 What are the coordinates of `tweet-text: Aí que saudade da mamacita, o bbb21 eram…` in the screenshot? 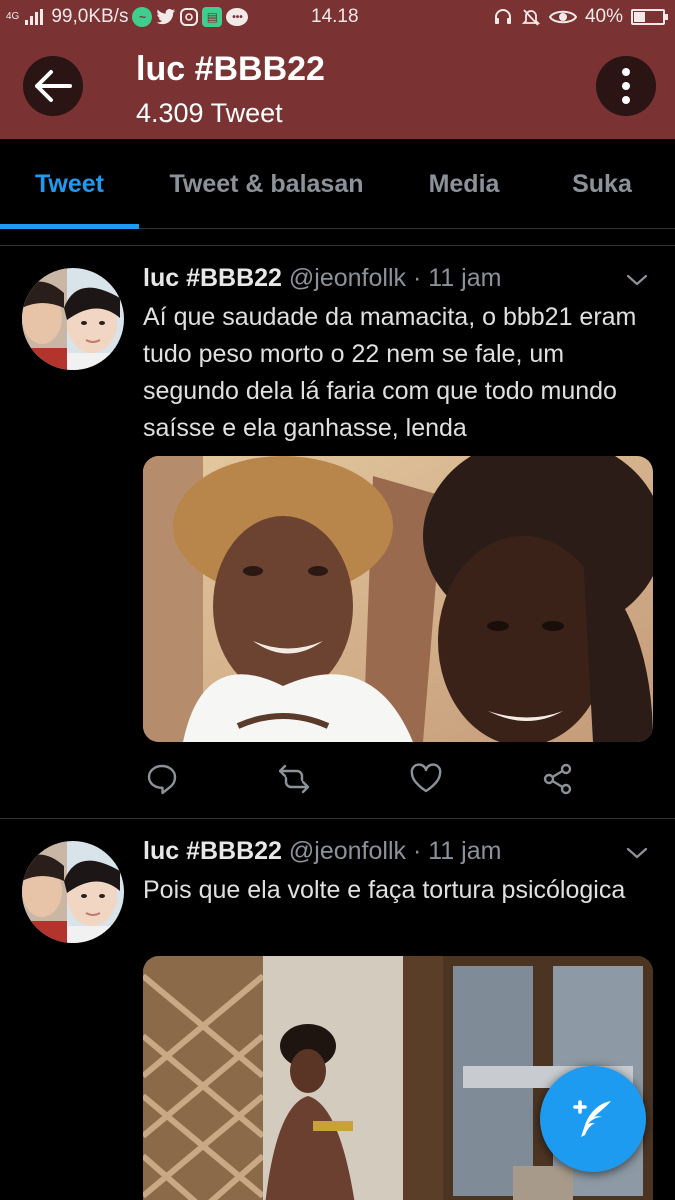 It's located at (390, 372).